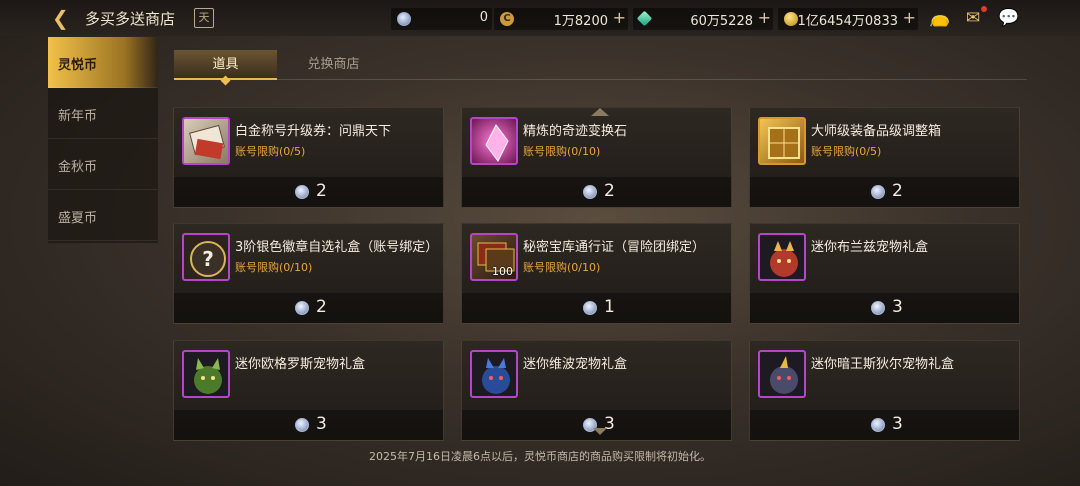 The height and width of the screenshot is (486, 1080). Describe the element at coordinates (204, 18) in the screenshot. I see `calendar-icon: 天` at that location.